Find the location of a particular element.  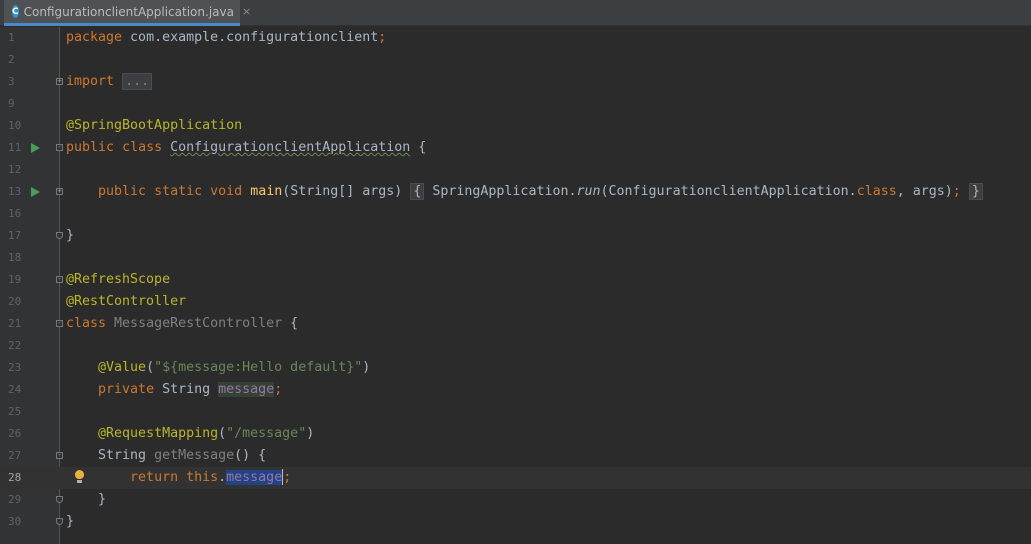

line-number: 26 is located at coordinates (15, 433).